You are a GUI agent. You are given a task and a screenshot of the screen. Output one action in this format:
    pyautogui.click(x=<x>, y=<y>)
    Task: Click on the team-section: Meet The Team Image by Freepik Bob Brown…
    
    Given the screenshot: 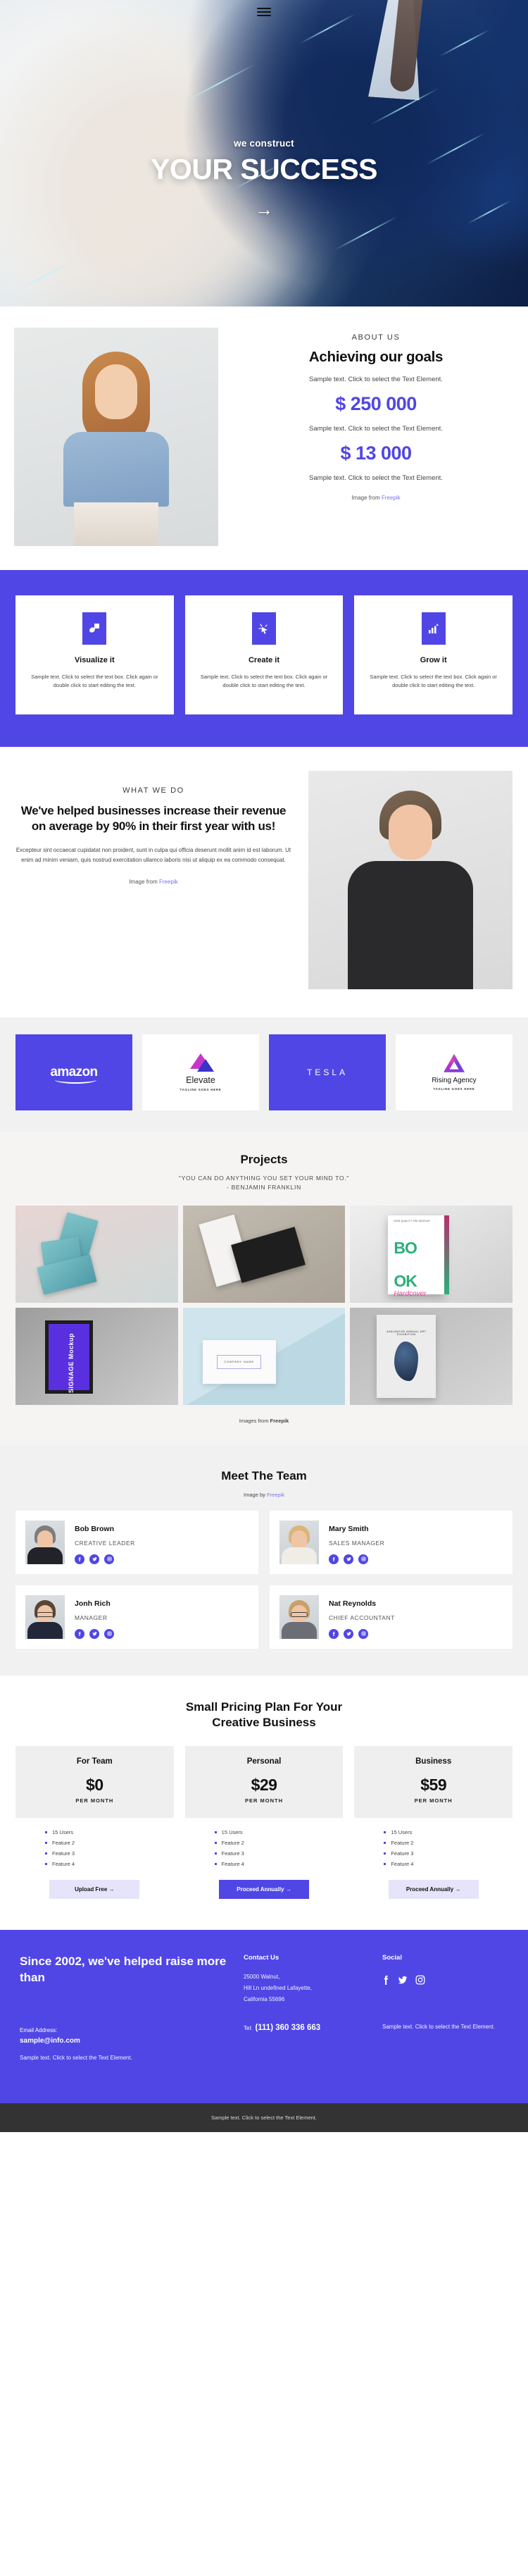 What is the action you would take?
    pyautogui.click(x=264, y=1560)
    